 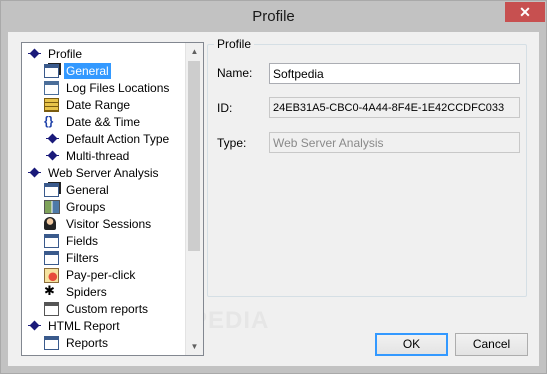 What do you see at coordinates (51, 241) in the screenshot?
I see `fields-icon` at bounding box center [51, 241].